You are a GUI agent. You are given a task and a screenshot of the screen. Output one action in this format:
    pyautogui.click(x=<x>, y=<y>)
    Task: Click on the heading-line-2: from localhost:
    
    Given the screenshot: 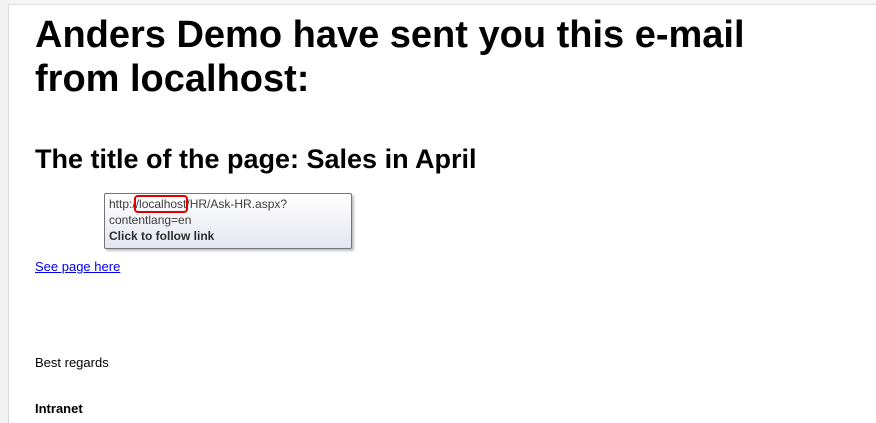 What is the action you would take?
    pyautogui.click(x=172, y=79)
    